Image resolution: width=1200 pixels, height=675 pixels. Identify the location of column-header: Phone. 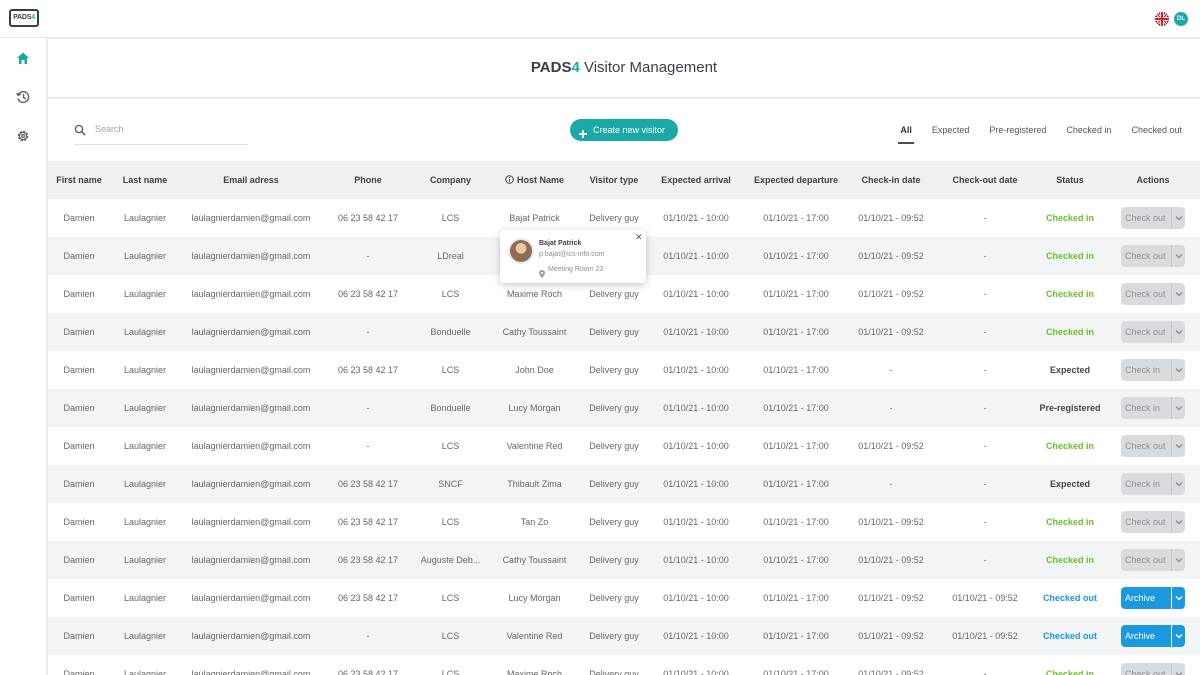
(368, 180).